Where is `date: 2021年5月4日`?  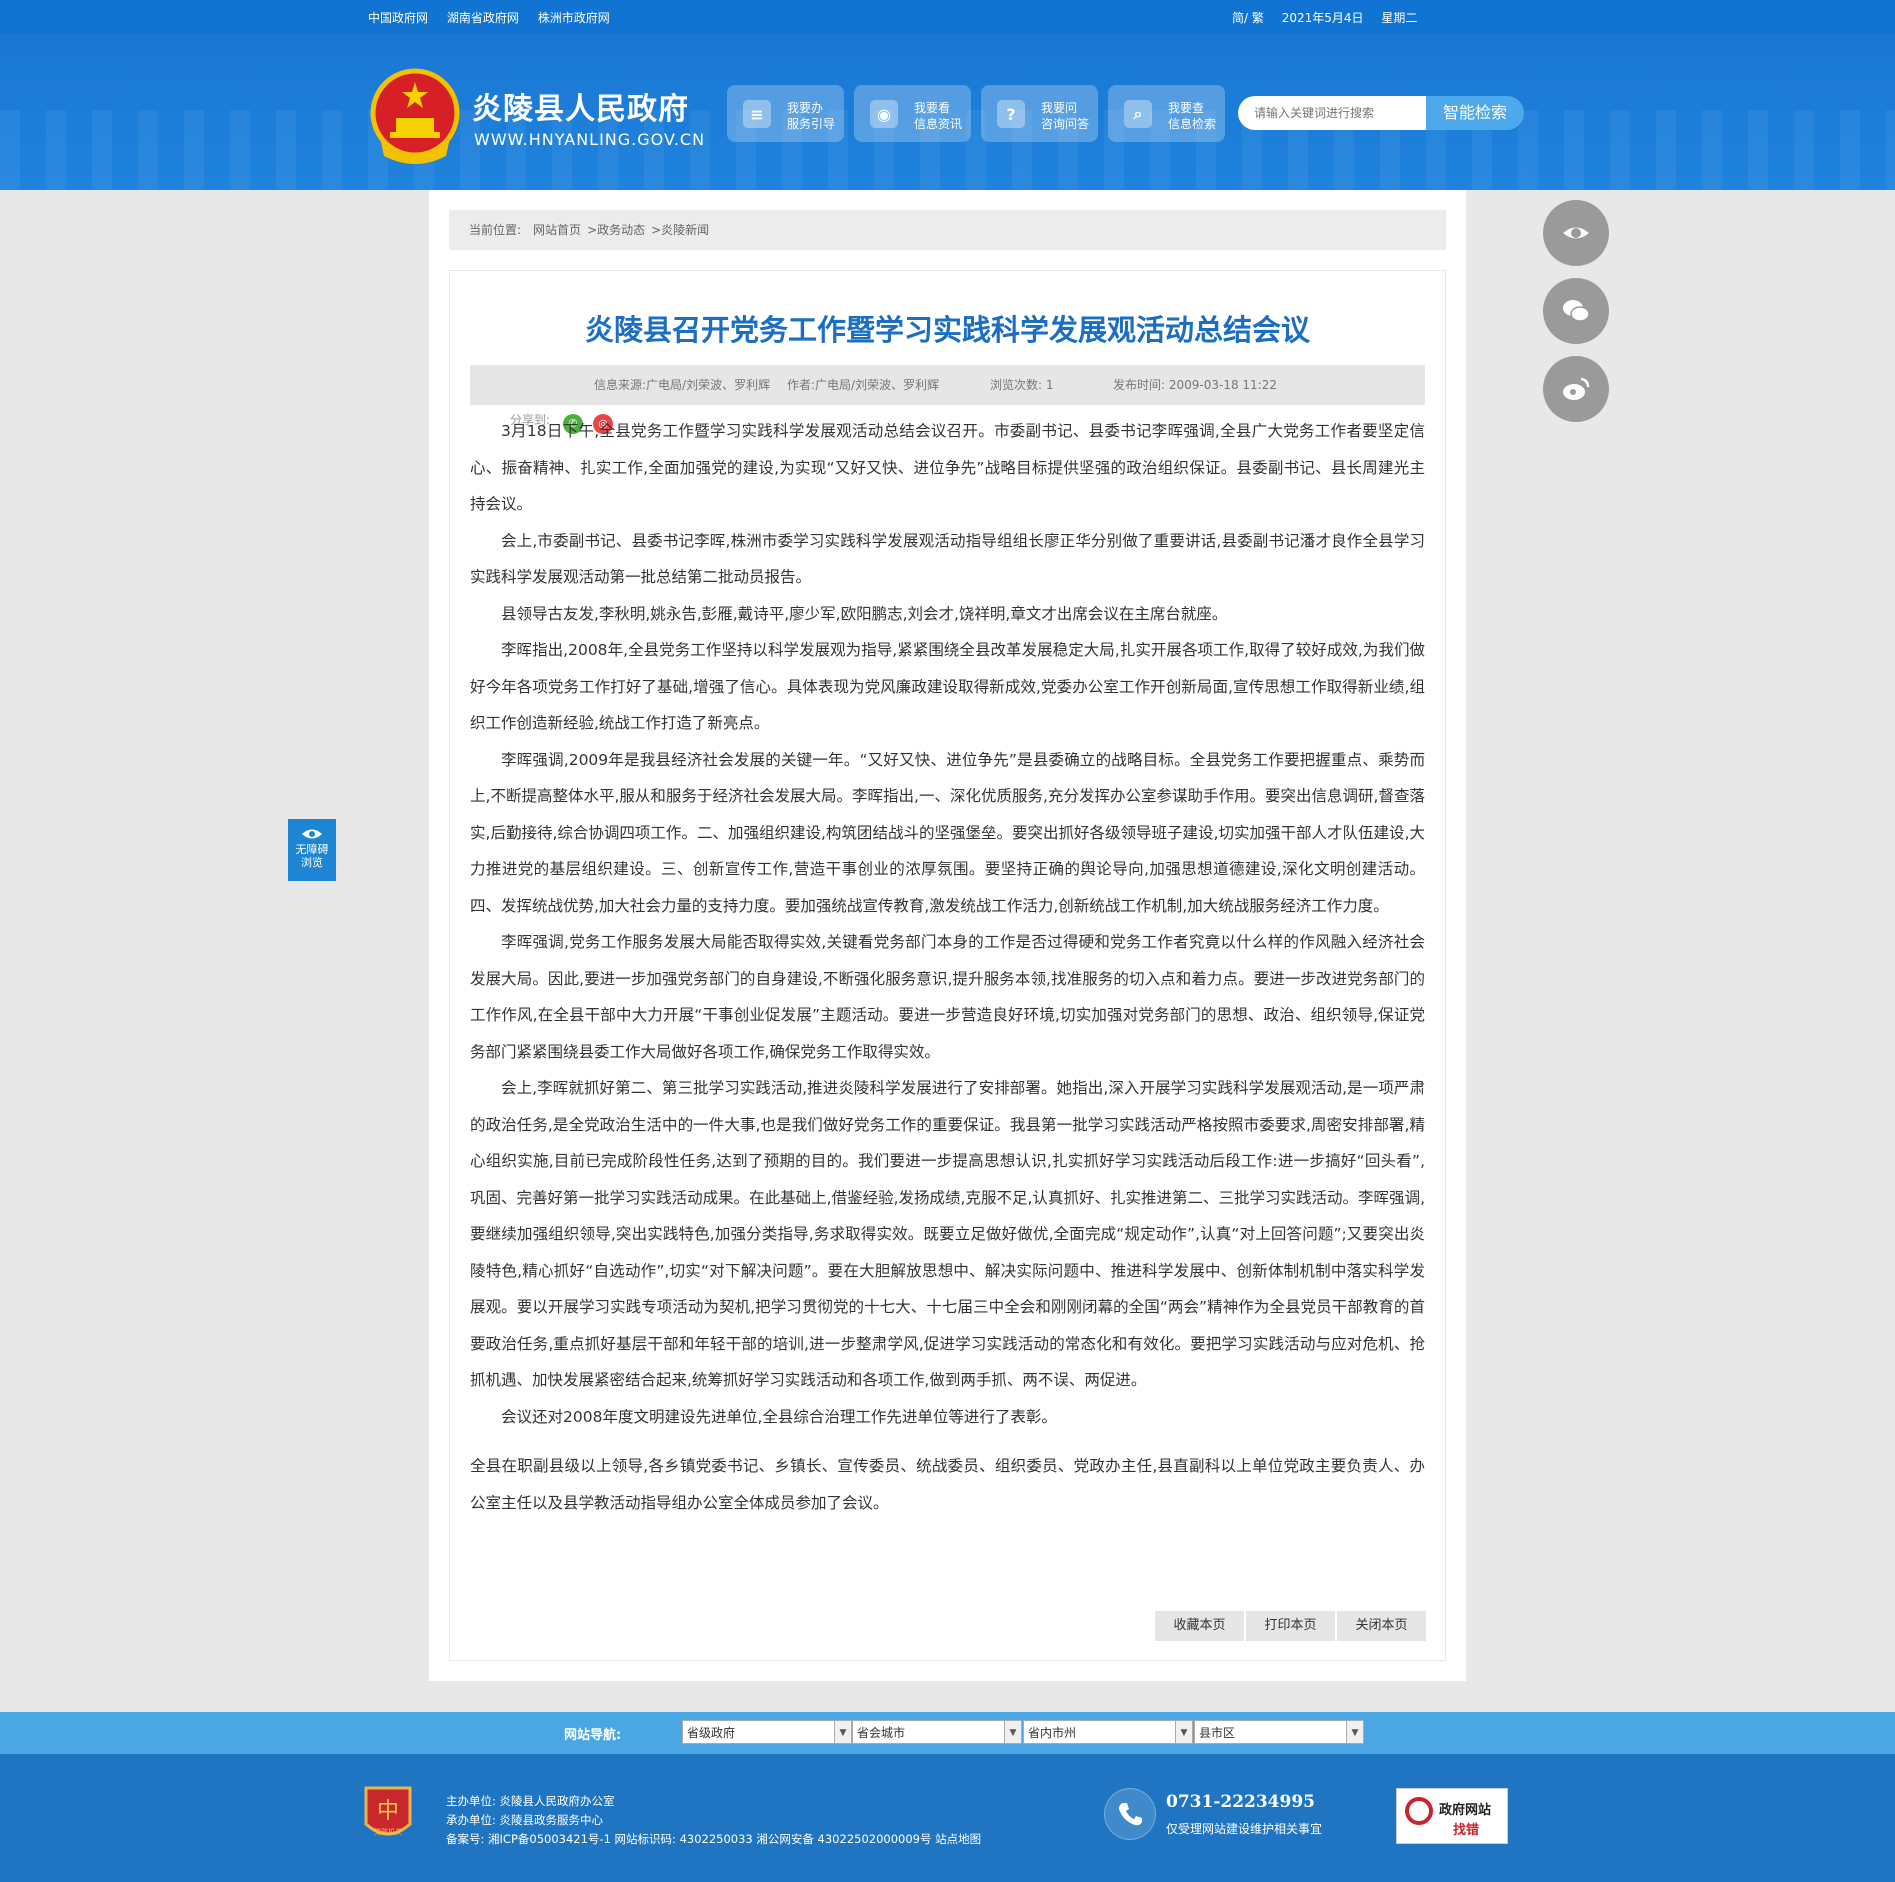
date: 2021年5月4日 is located at coordinates (1322, 18).